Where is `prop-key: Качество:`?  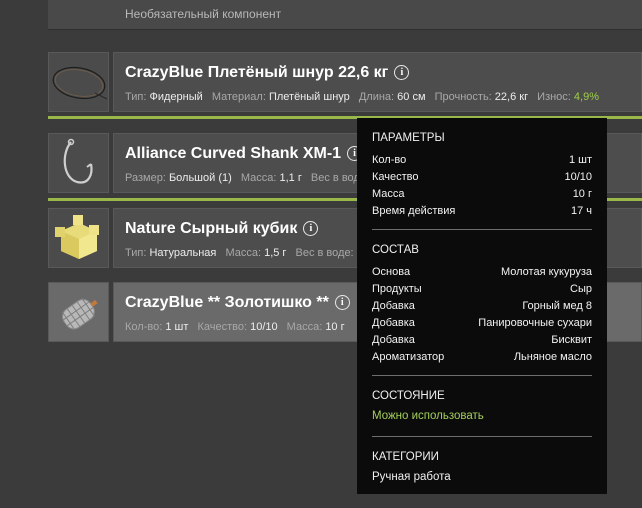 prop-key: Качество: is located at coordinates (222, 327).